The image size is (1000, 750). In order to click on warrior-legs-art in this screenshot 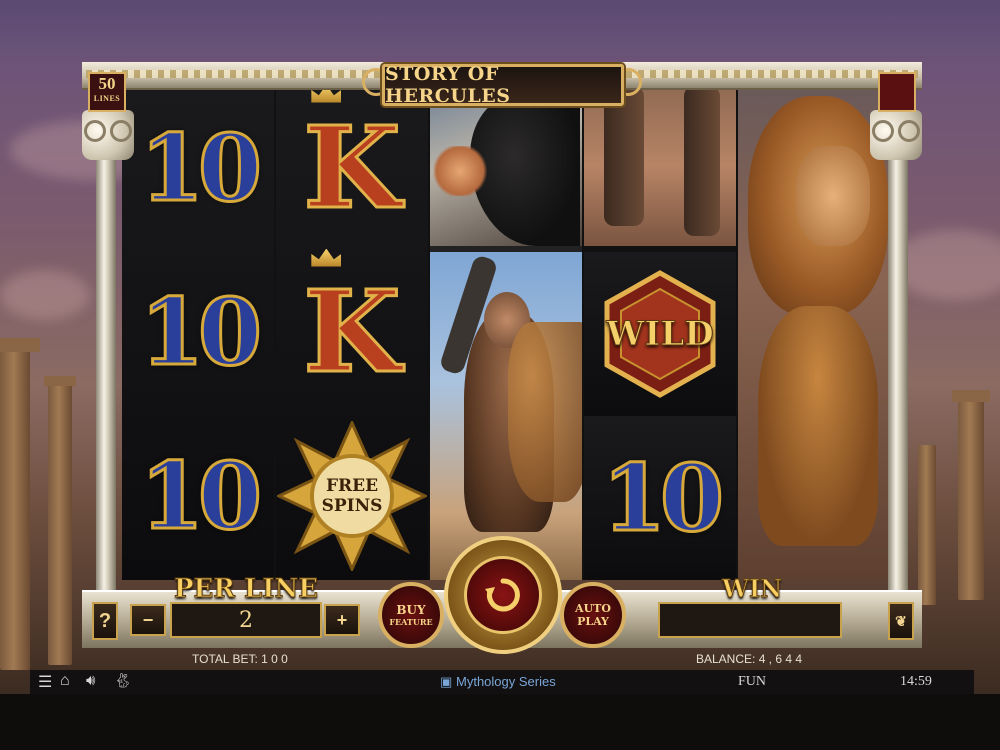, I will do `click(660, 166)`.